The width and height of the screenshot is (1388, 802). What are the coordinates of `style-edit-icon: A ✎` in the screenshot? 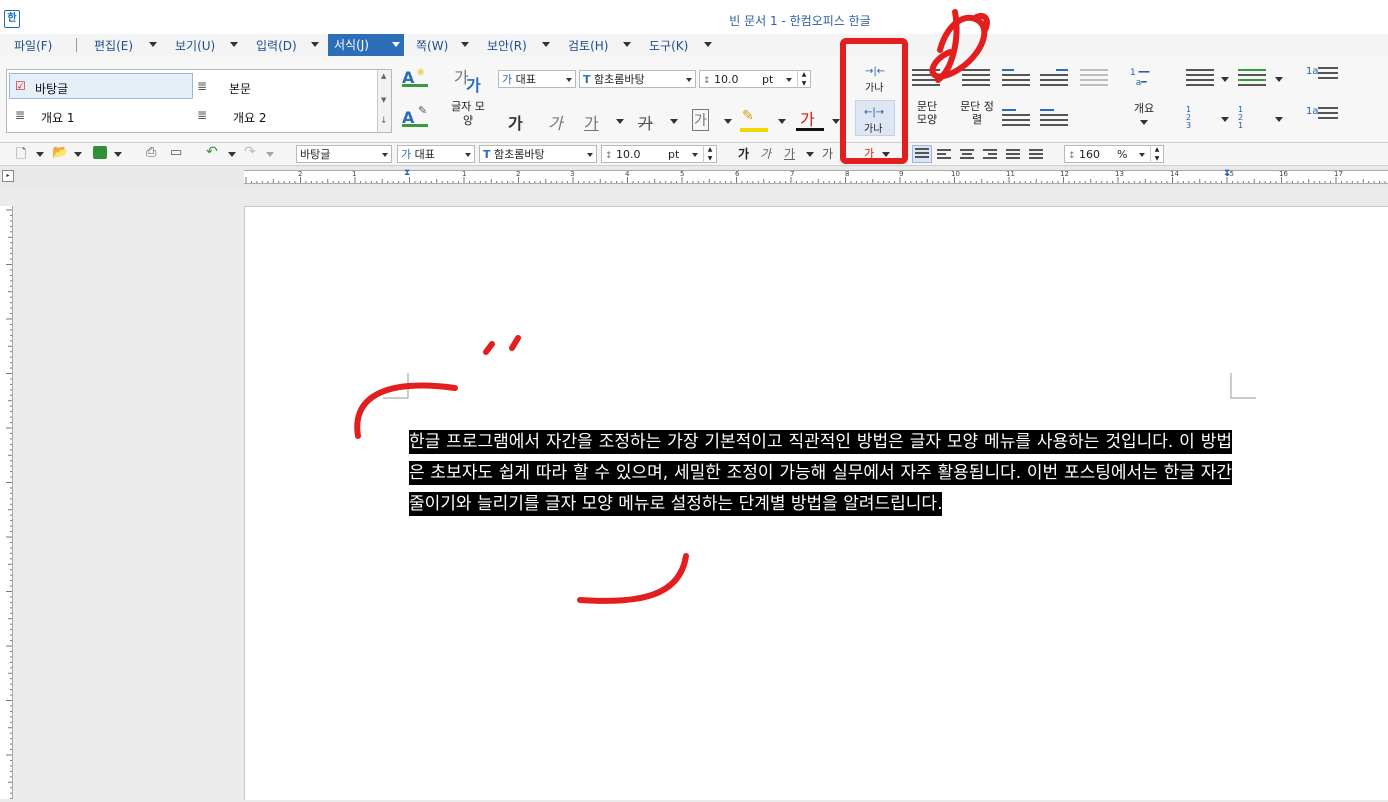 It's located at (416, 118).